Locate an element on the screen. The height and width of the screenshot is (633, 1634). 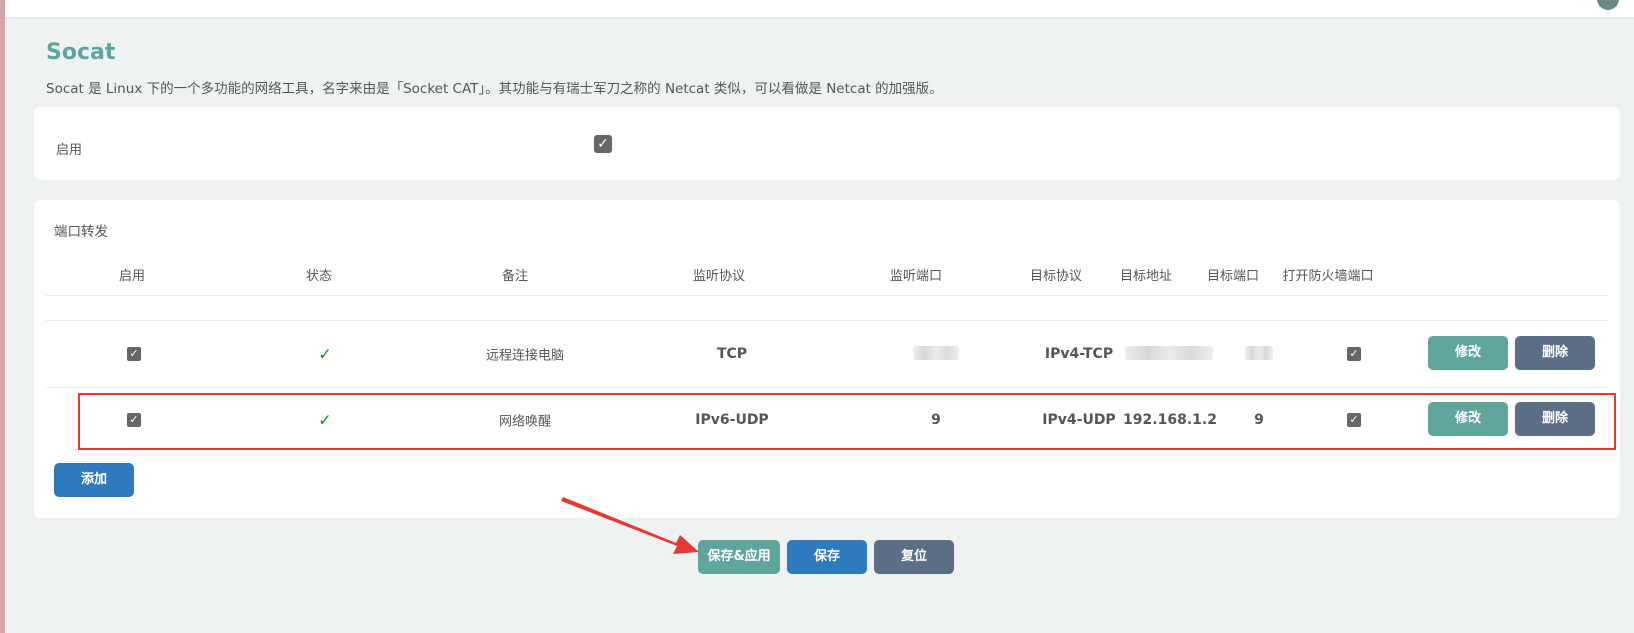
row-firewall-checkbox: ✓ is located at coordinates (1354, 354).